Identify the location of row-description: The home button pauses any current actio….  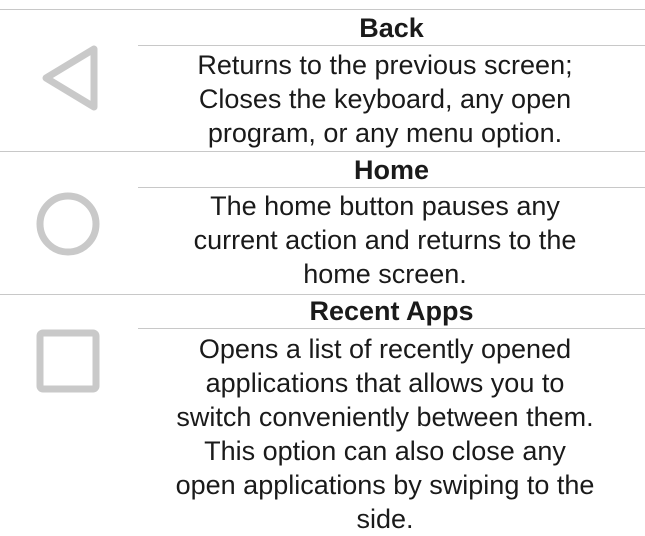
(385, 240).